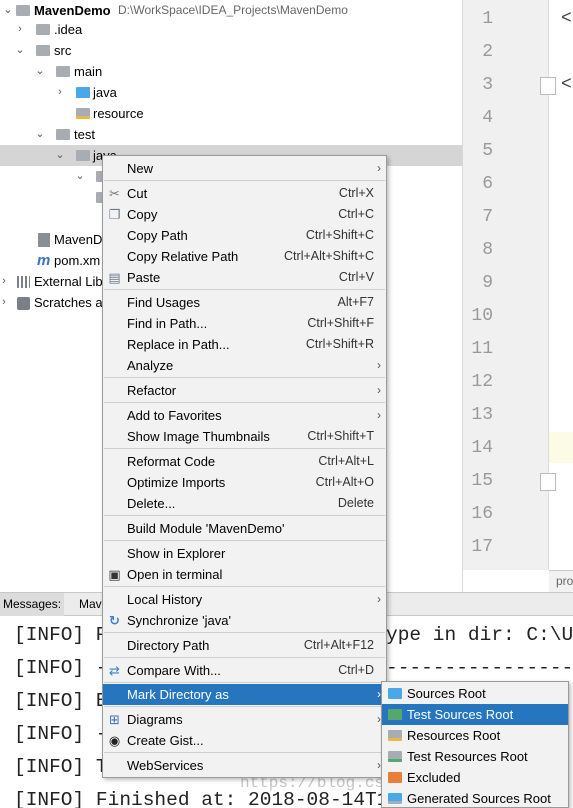 Image resolution: width=573 pixels, height=808 pixels. What do you see at coordinates (244, 719) in the screenshot?
I see `menu-item-diagrams: ⊞ Diagrams ›` at bounding box center [244, 719].